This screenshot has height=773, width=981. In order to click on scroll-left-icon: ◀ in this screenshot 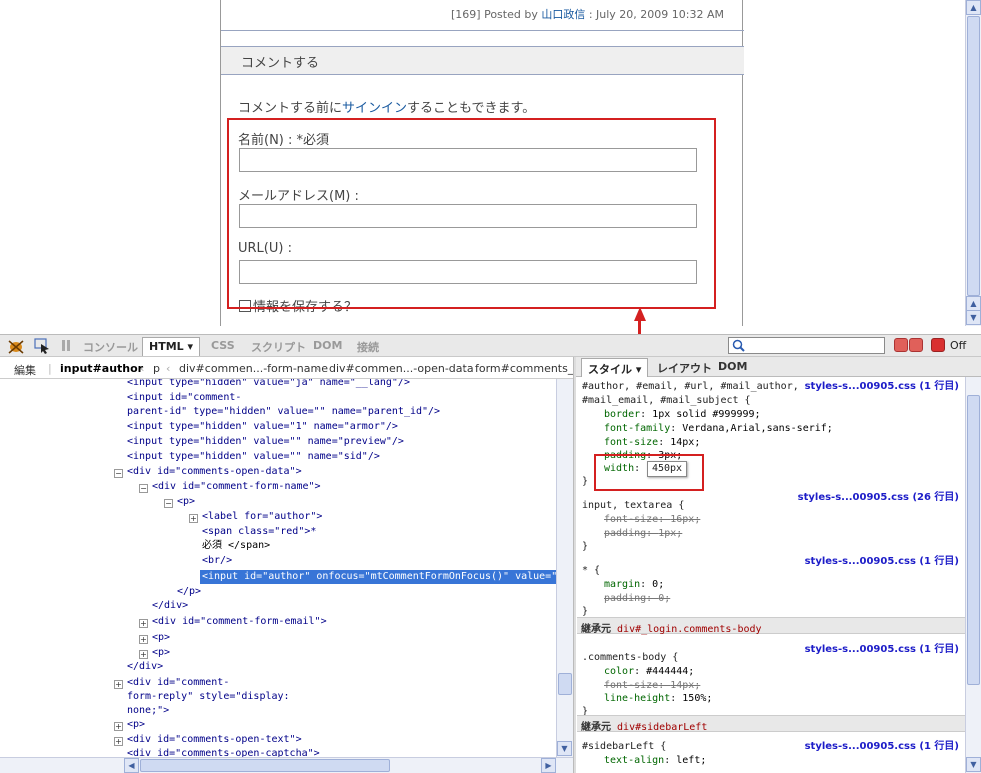, I will do `click(131, 765)`.